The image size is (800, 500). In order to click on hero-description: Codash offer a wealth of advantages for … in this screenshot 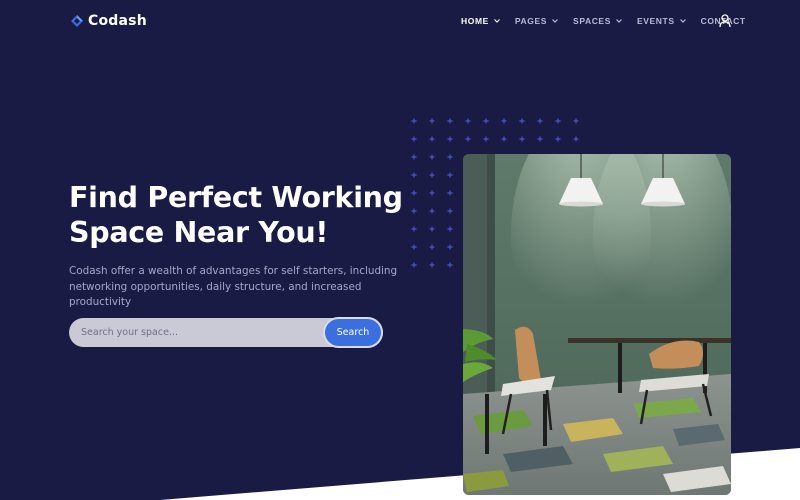, I will do `click(233, 286)`.